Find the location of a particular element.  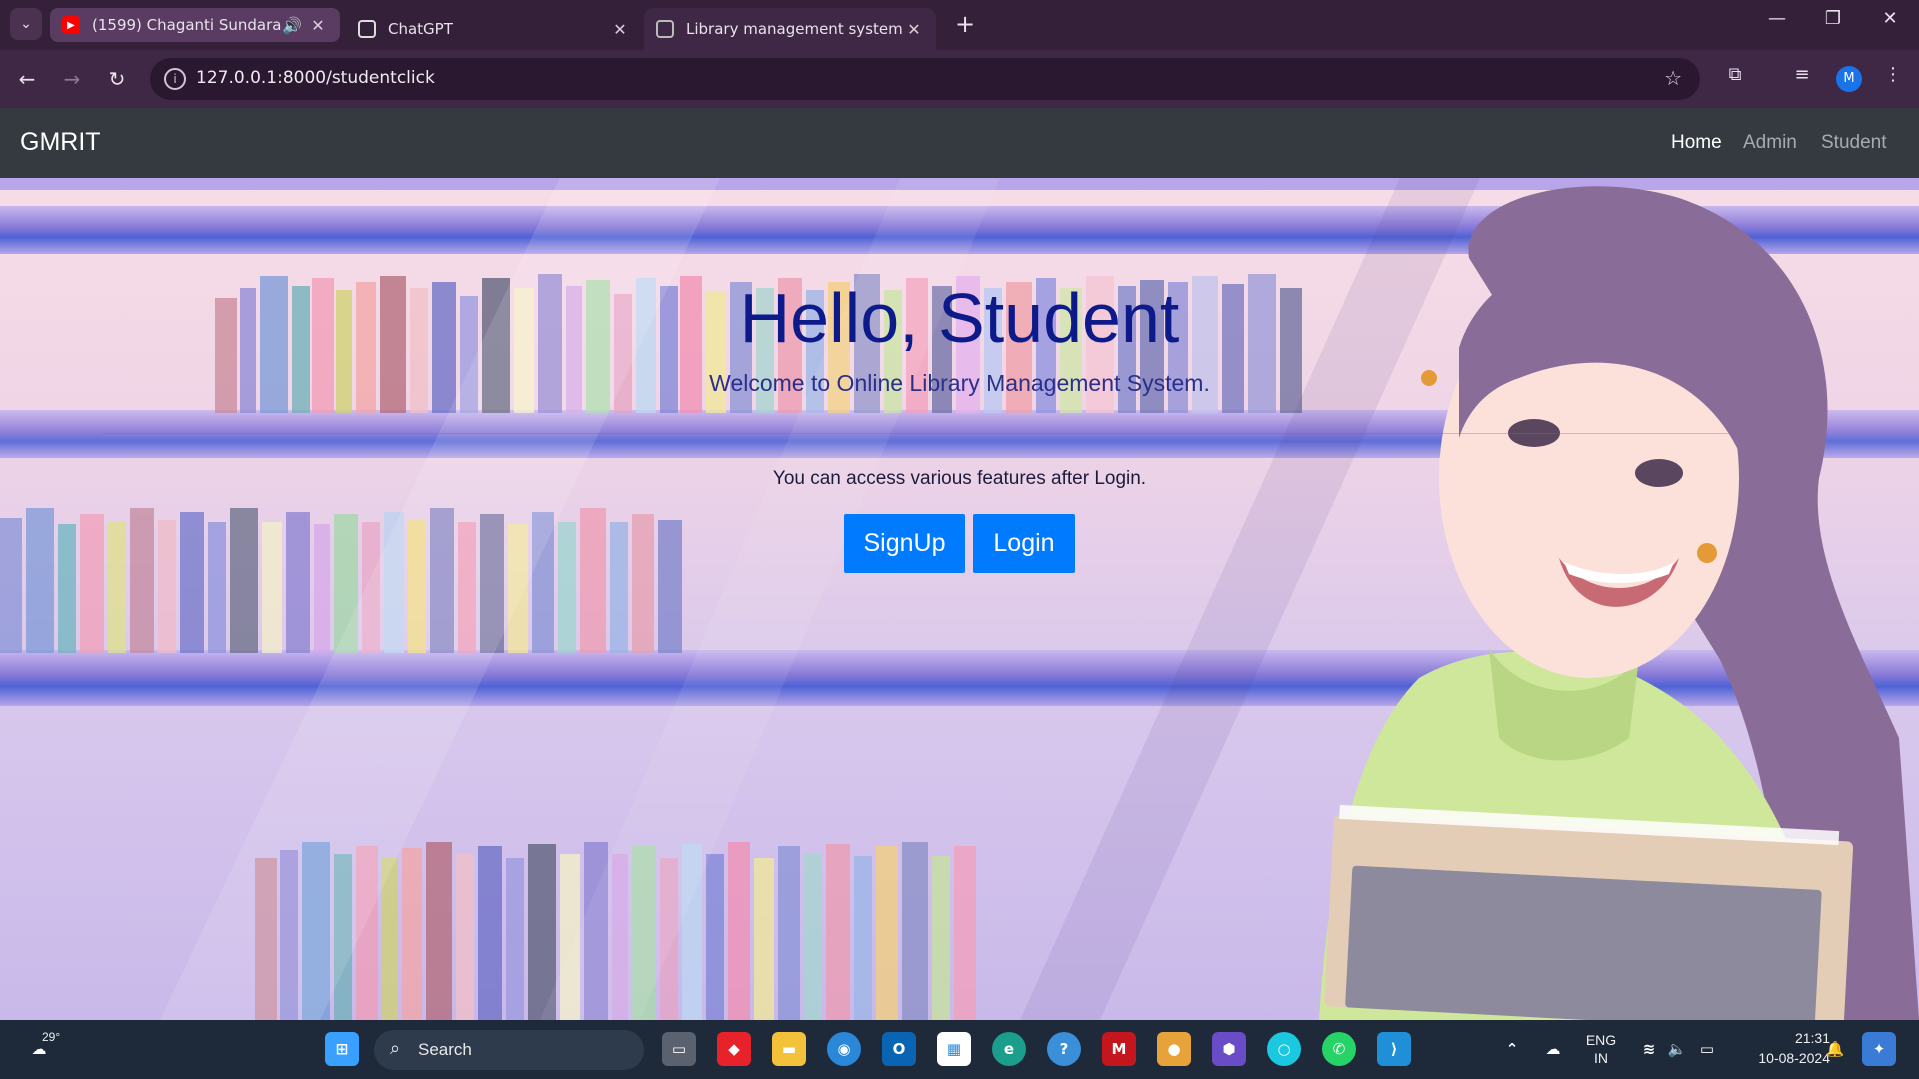

clock-date: 10-08-2024 is located at coordinates (1780, 1058).